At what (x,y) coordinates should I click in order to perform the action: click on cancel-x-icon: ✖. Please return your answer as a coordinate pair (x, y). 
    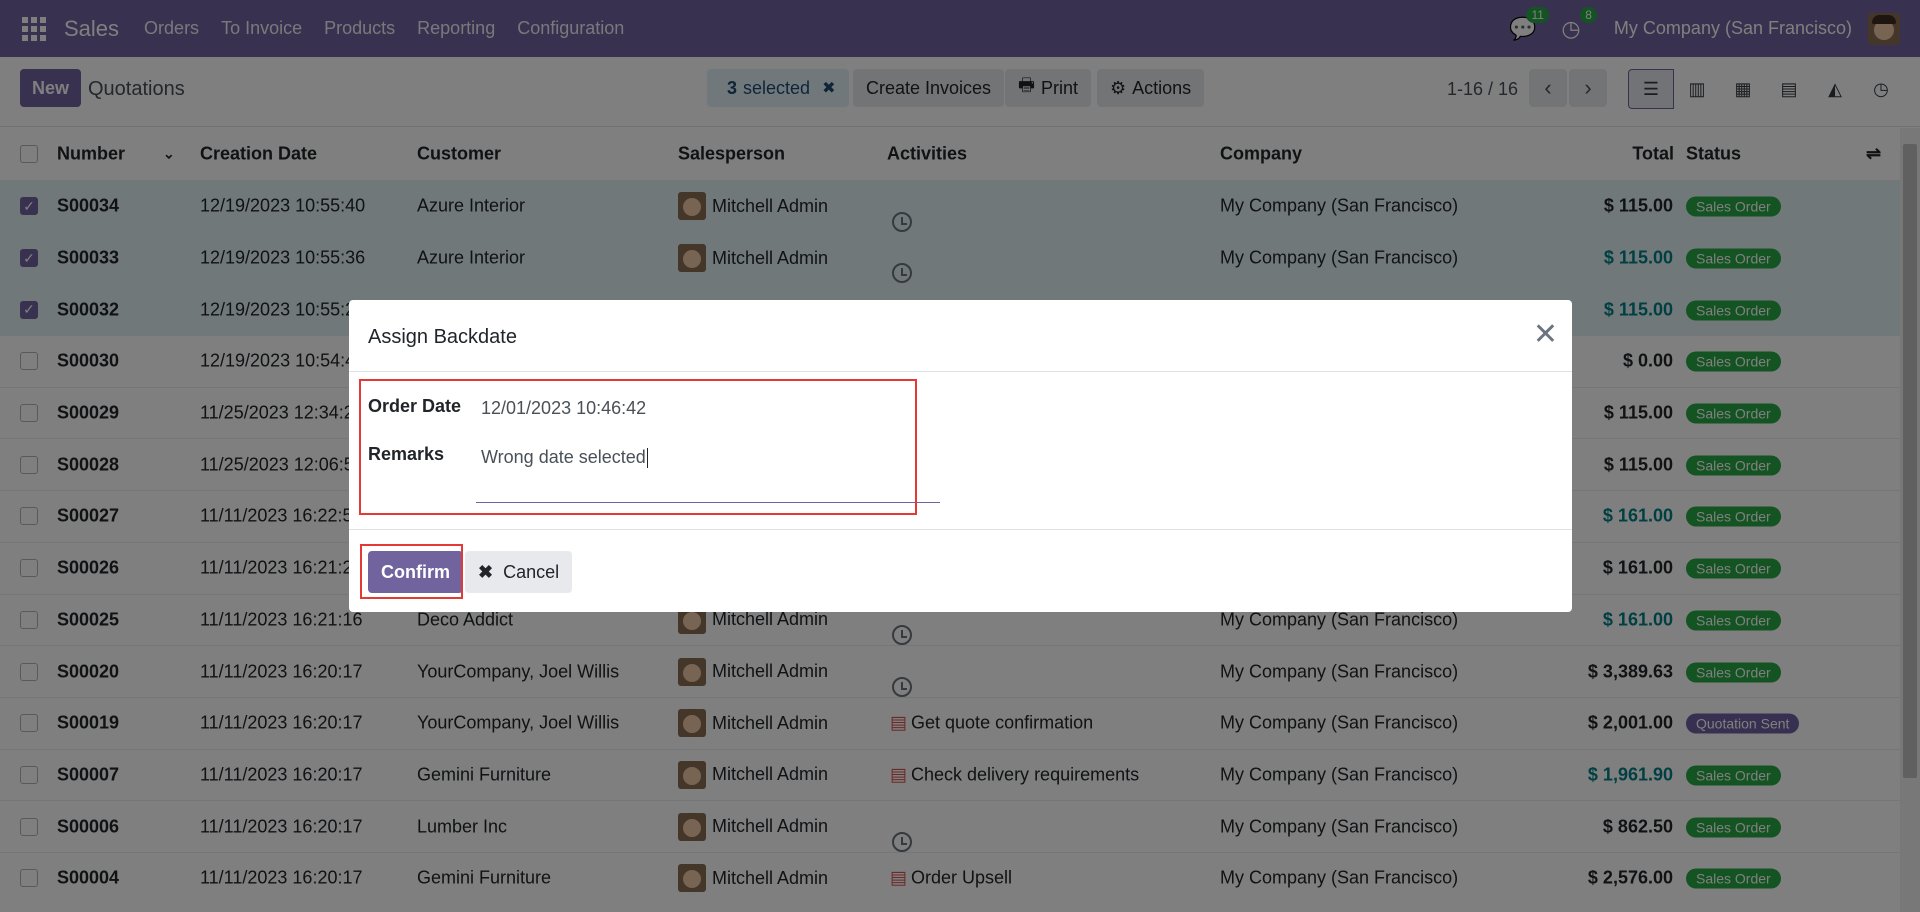
    Looking at the image, I should click on (486, 571).